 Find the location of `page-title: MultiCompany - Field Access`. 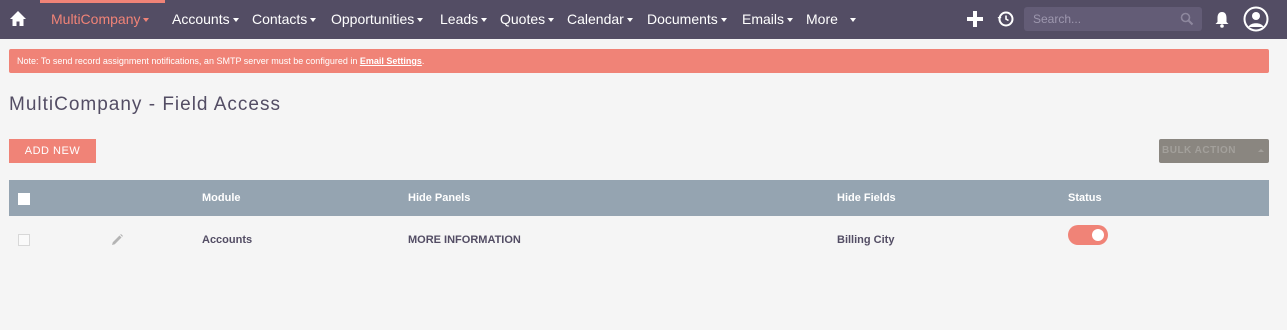

page-title: MultiCompany - Field Access is located at coordinates (145, 104).